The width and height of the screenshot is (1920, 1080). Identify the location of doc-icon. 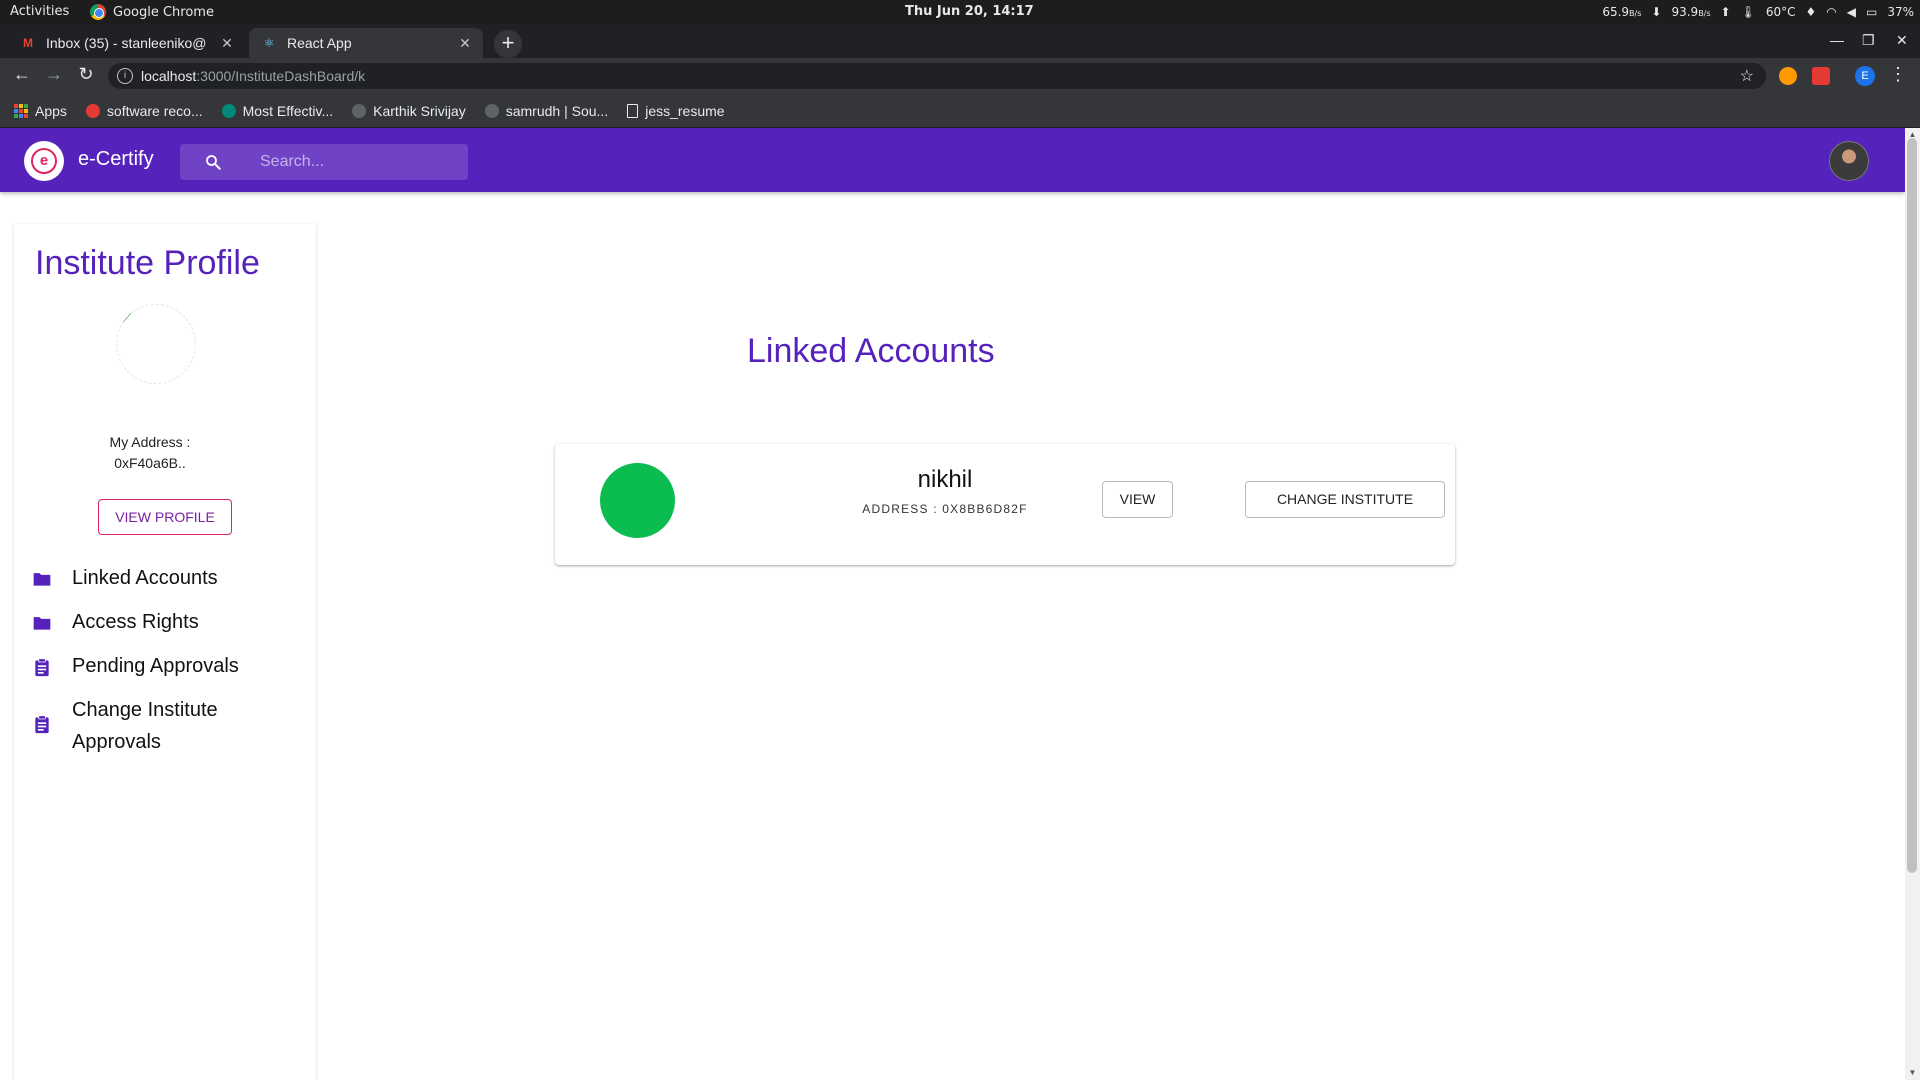
(633, 110).